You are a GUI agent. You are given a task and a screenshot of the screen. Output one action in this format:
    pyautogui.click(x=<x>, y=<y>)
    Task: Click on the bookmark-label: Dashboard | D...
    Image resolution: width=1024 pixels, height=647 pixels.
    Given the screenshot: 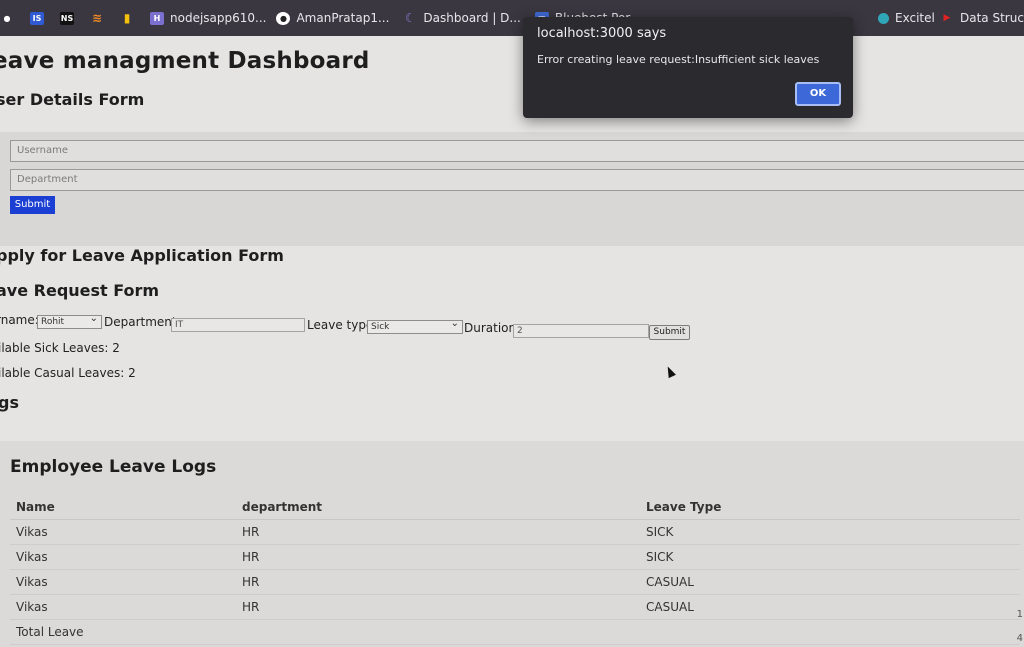 What is the action you would take?
    pyautogui.click(x=472, y=18)
    